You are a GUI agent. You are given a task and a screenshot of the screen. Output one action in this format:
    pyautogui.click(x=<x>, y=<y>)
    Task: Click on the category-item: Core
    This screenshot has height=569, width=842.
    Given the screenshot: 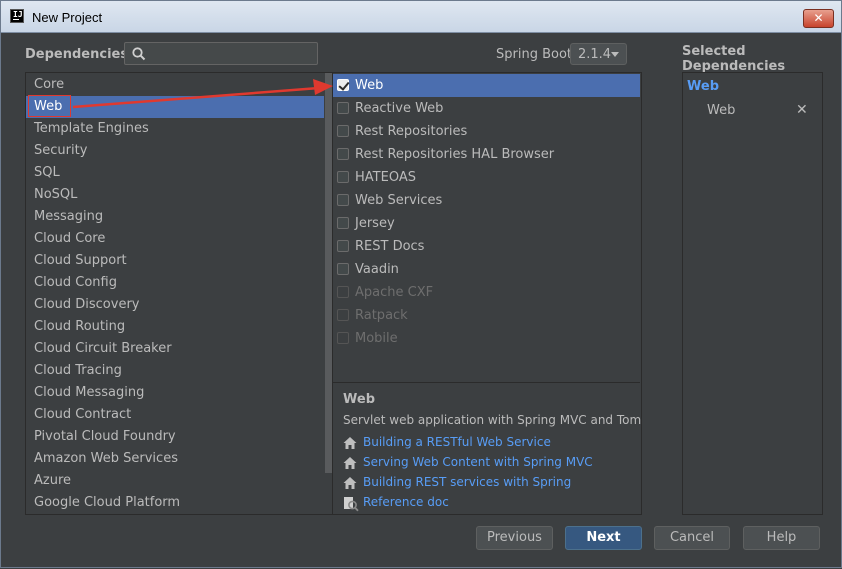 What is the action you would take?
    pyautogui.click(x=175, y=85)
    